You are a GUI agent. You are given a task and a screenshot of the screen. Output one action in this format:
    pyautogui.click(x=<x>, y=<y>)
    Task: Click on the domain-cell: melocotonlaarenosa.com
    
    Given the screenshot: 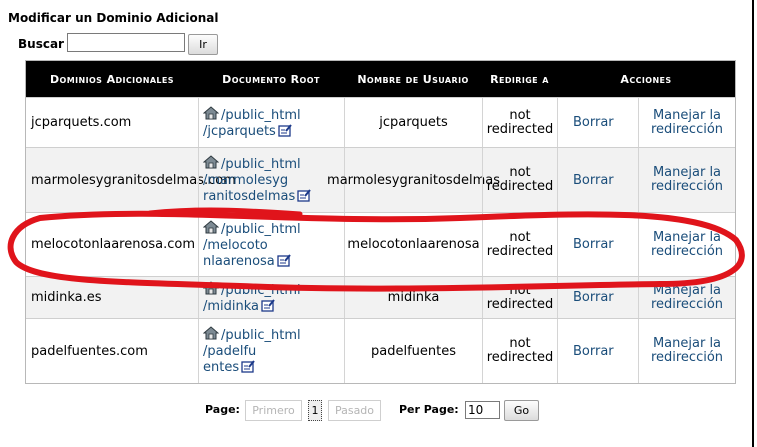 What is the action you would take?
    pyautogui.click(x=113, y=244)
    